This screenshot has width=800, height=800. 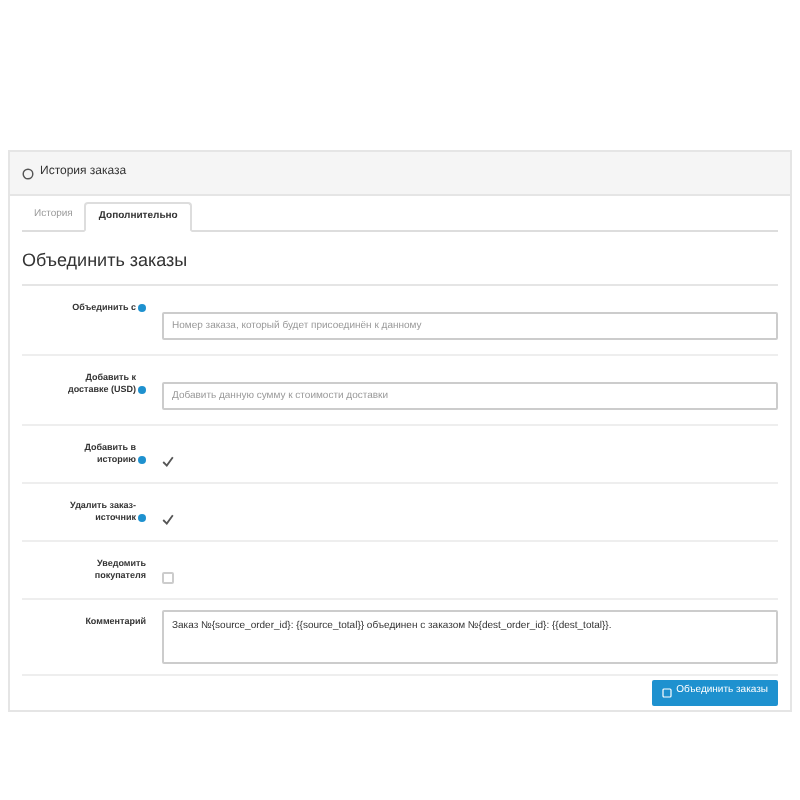 I want to click on section-title: Объединить заказы, so click(x=400, y=258).